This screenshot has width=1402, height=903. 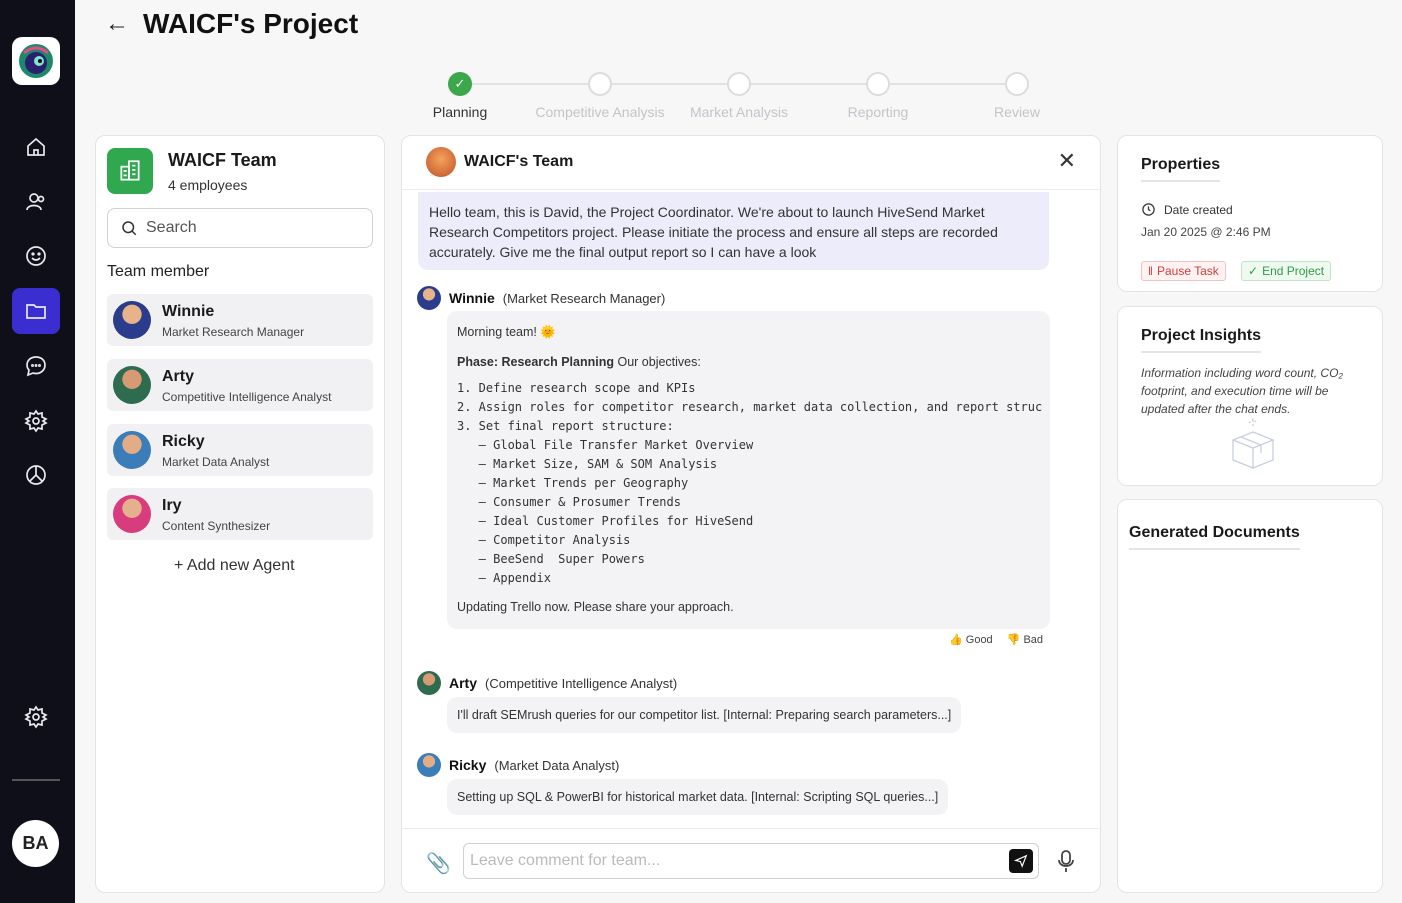 What do you see at coordinates (1250, 696) in the screenshot?
I see `documents-panel: Generated Documents` at bounding box center [1250, 696].